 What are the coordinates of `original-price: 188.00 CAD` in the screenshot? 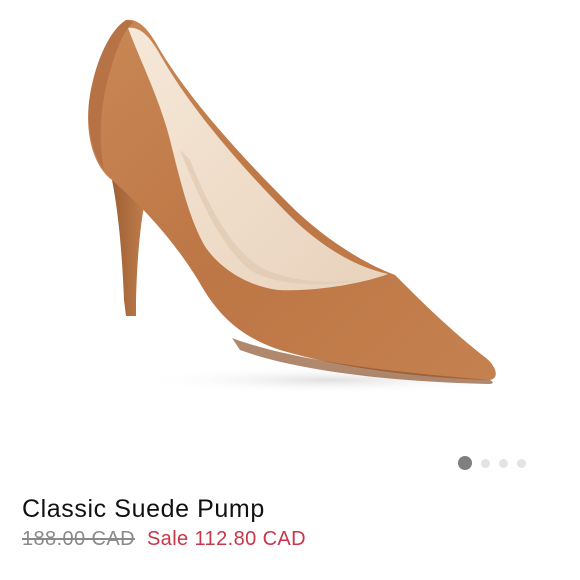 It's located at (78, 539).